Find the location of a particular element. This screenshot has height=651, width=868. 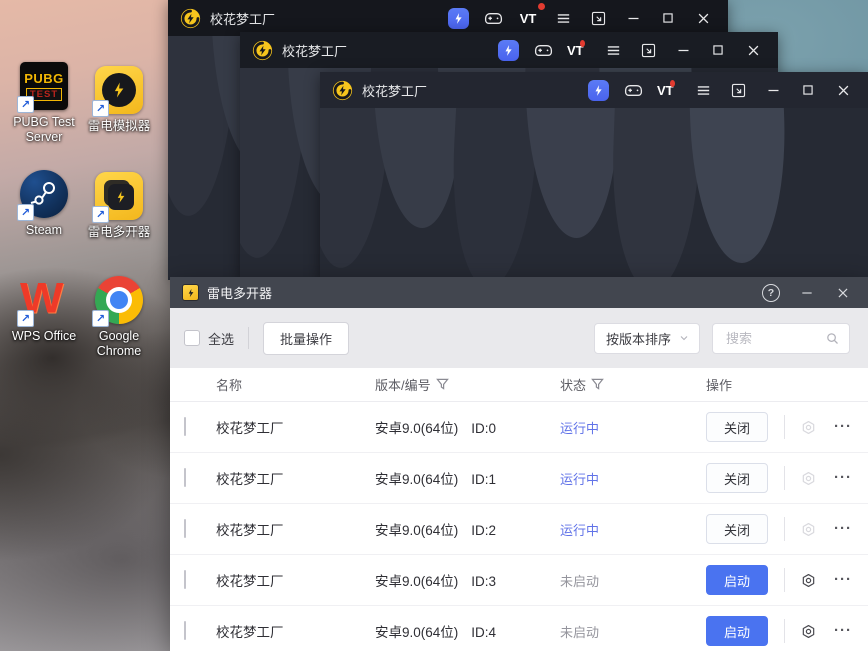

ld-multiplayer-icon: ↗ is located at coordinates (117, 197).